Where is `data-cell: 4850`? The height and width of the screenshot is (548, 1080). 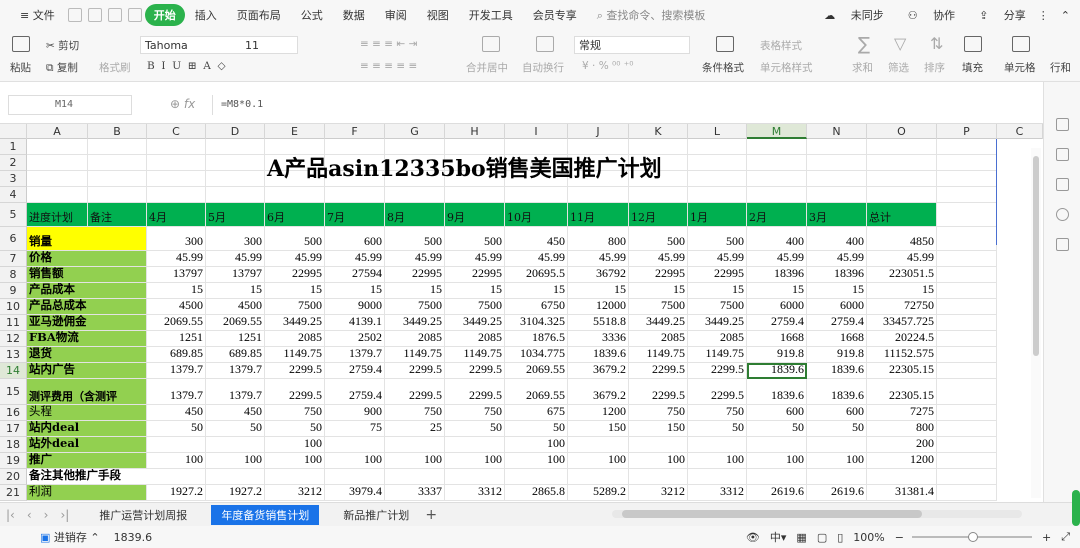 data-cell: 4850 is located at coordinates (902, 239).